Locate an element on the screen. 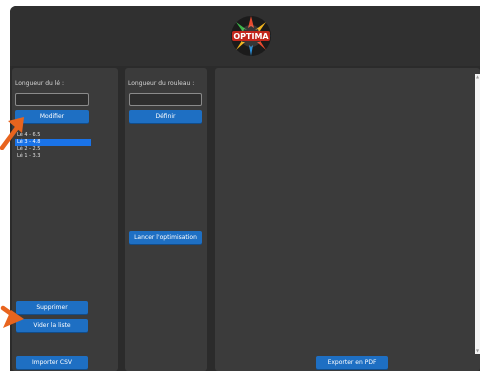 The image size is (480, 371). logo-text: OPTIMA is located at coordinates (251, 36).